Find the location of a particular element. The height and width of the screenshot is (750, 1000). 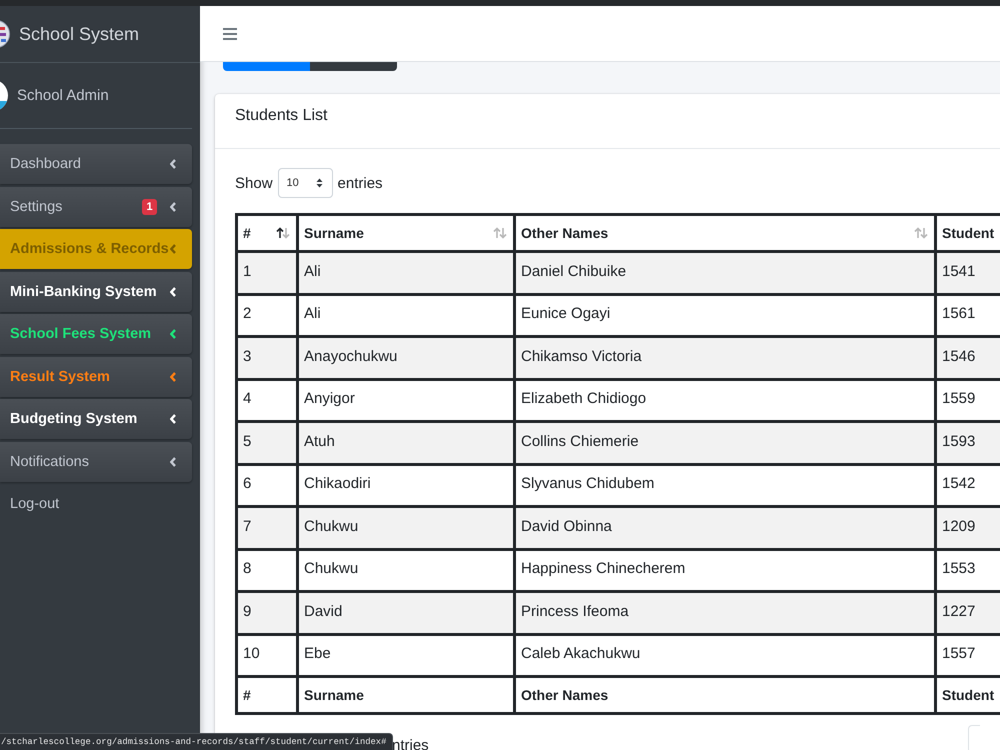

sidebar-item: Budgeting System is located at coordinates (96, 419).